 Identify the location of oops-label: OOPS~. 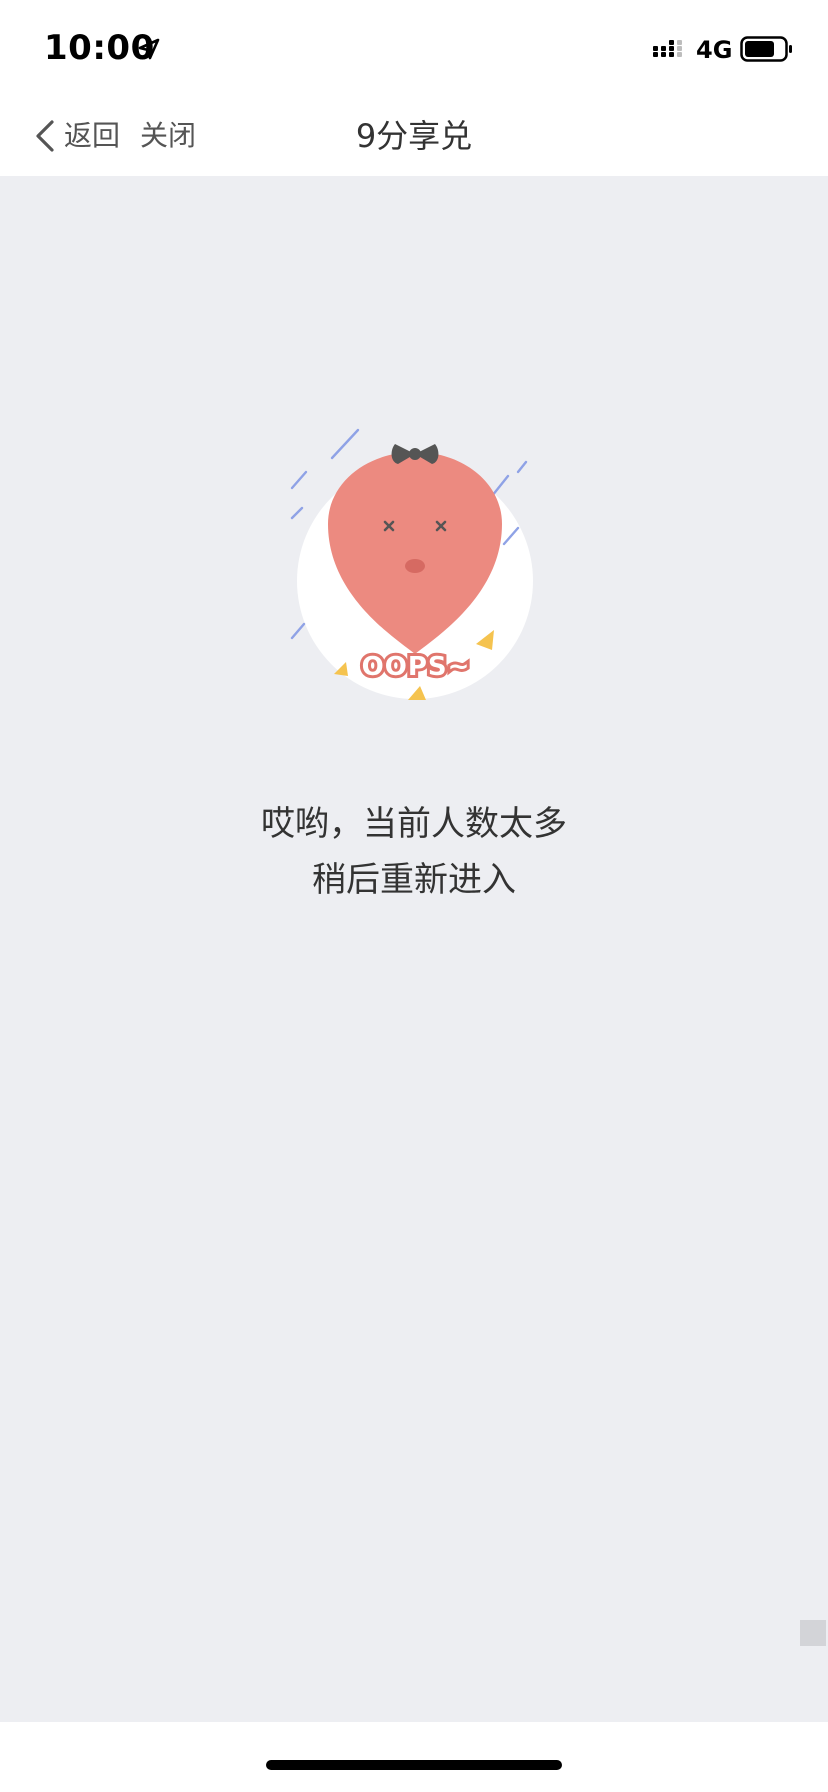
(416, 667).